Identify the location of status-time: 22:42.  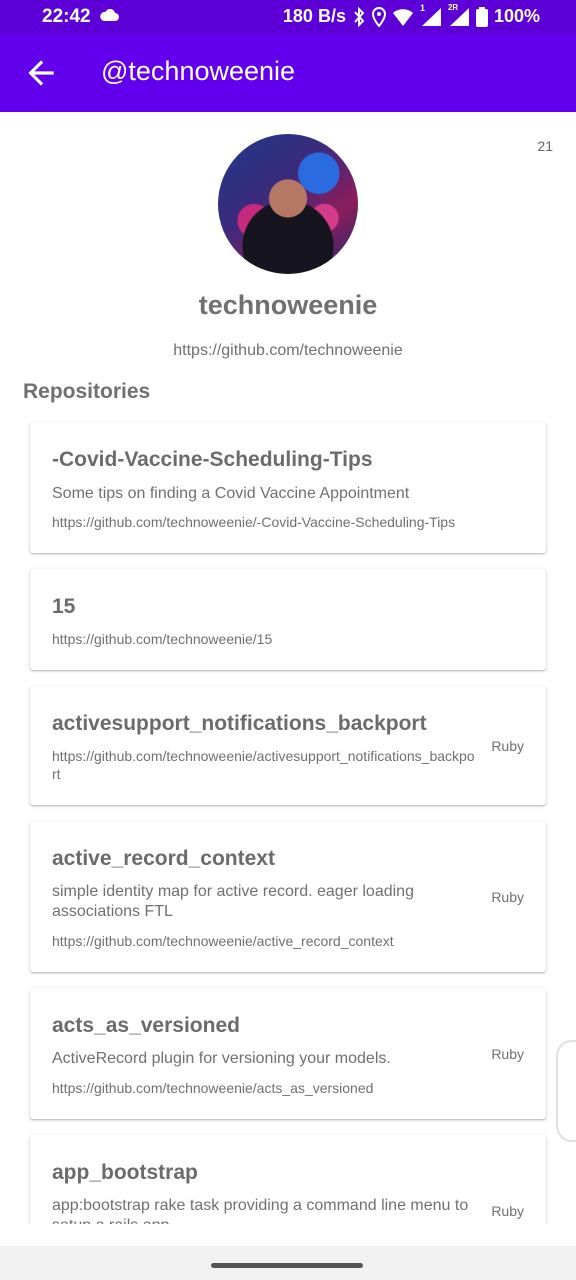
(66, 16).